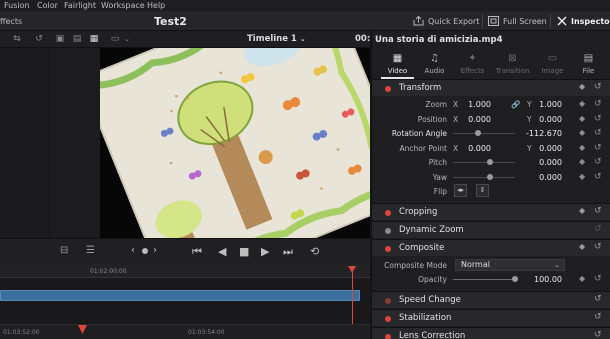 The image size is (610, 339). I want to click on speed-change-section-header: Speed Change ↺, so click(491, 299).